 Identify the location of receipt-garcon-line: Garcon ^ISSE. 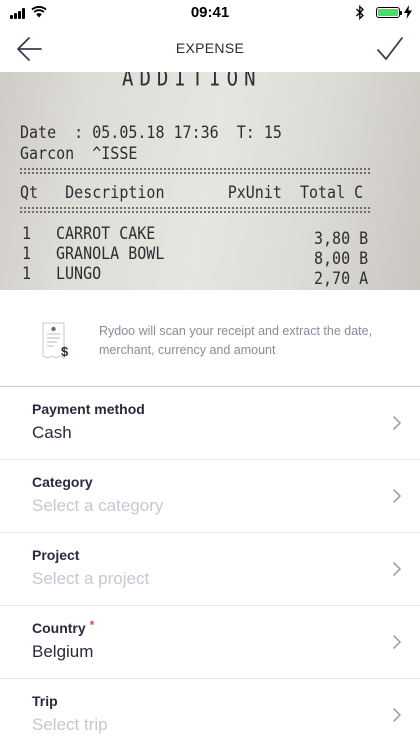
(79, 153).